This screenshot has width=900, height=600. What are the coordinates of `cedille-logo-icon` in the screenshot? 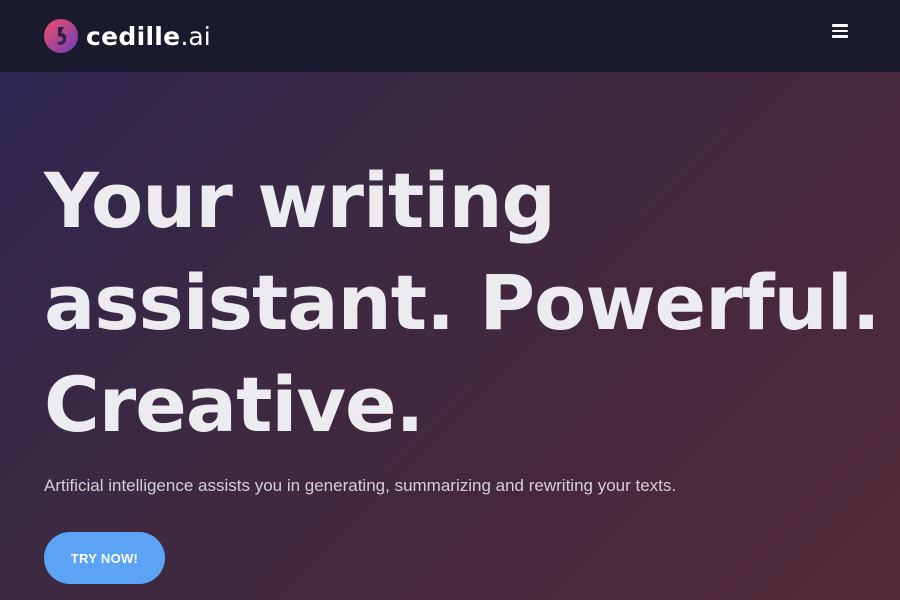 It's located at (61, 36).